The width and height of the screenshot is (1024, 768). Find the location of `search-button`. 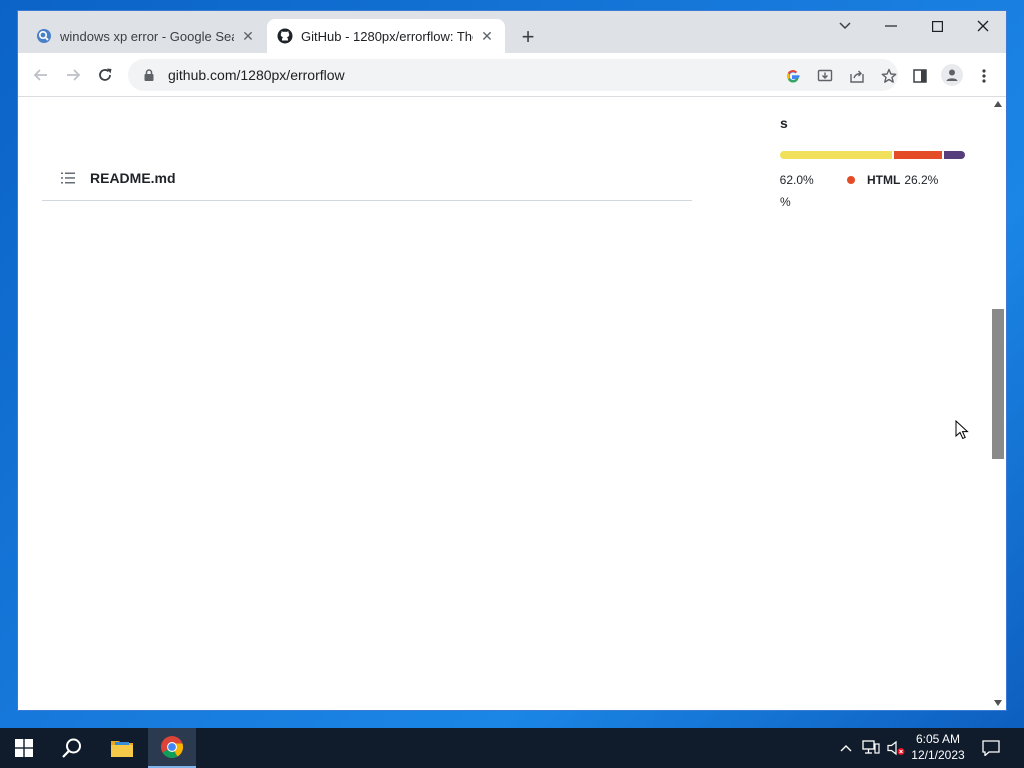

search-button is located at coordinates (72, 748).